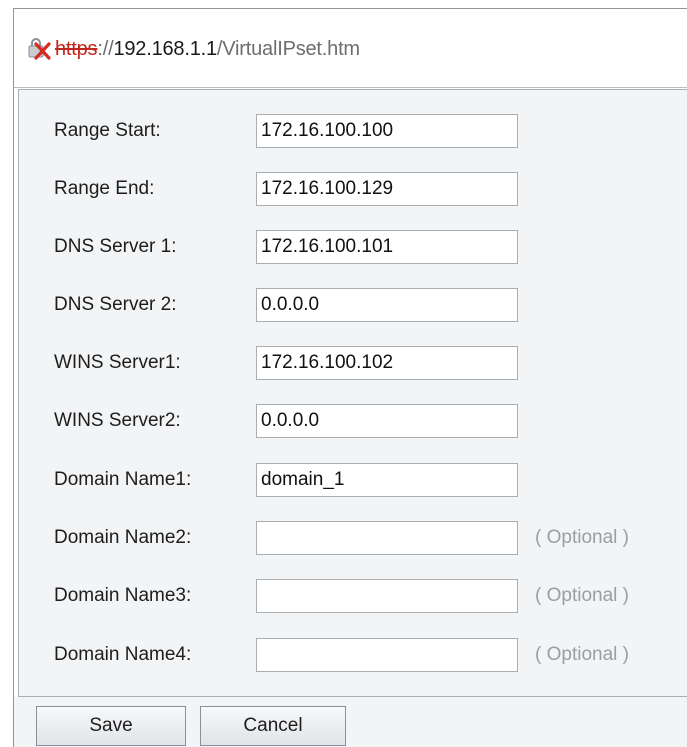 Image resolution: width=687 pixels, height=747 pixels. I want to click on certificate-error-icon, so click(40, 49).